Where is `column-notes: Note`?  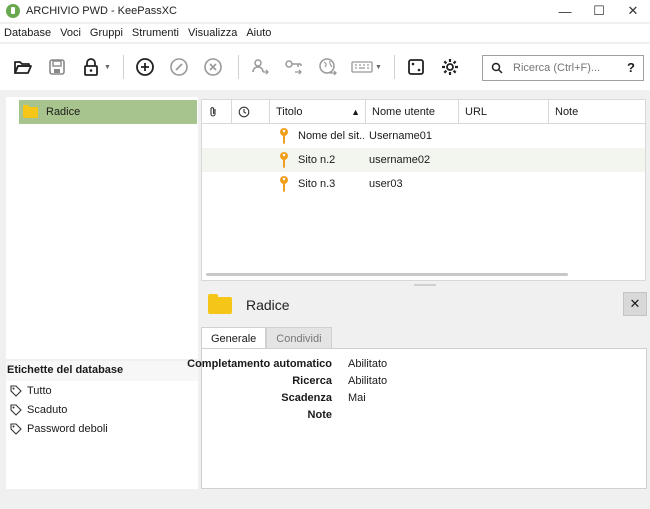
column-notes: Note is located at coordinates (597, 112).